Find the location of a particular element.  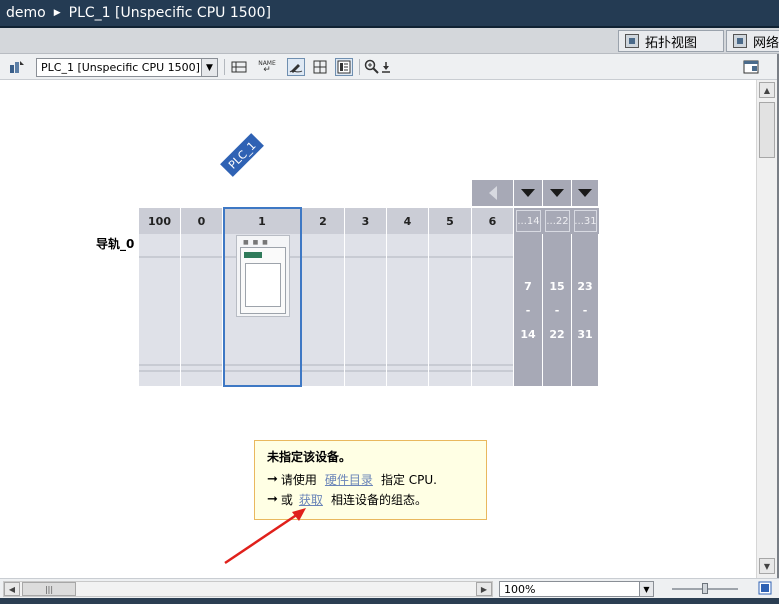

vertical-scroll-thumb is located at coordinates (767, 130).